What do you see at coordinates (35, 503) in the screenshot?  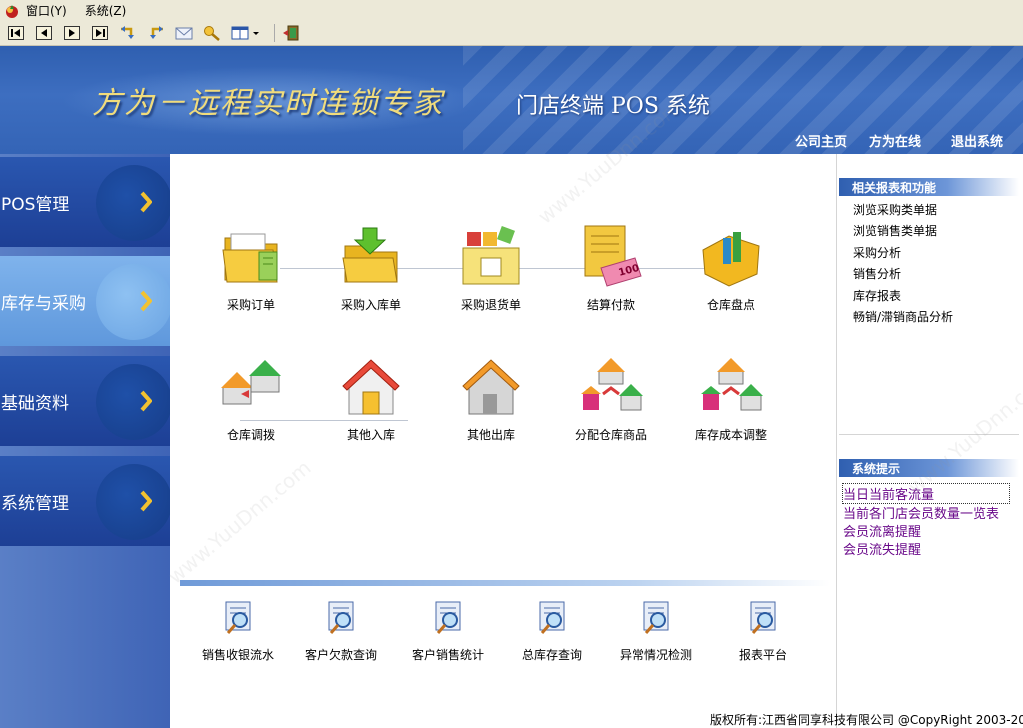 I see `sidebar-item-label: 系统管理` at bounding box center [35, 503].